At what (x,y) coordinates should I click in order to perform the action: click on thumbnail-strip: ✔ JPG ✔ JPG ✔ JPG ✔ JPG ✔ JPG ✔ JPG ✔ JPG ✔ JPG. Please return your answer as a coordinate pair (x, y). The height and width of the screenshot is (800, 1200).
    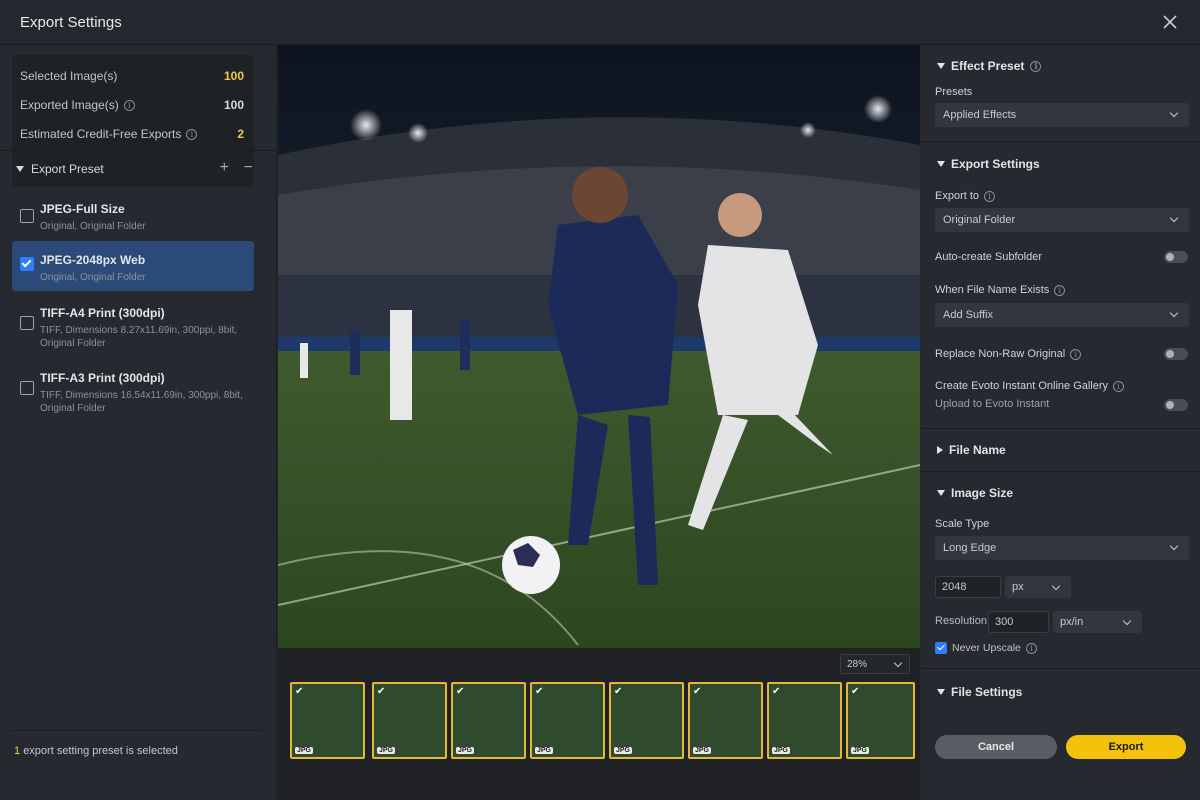
    Looking at the image, I should click on (603, 721).